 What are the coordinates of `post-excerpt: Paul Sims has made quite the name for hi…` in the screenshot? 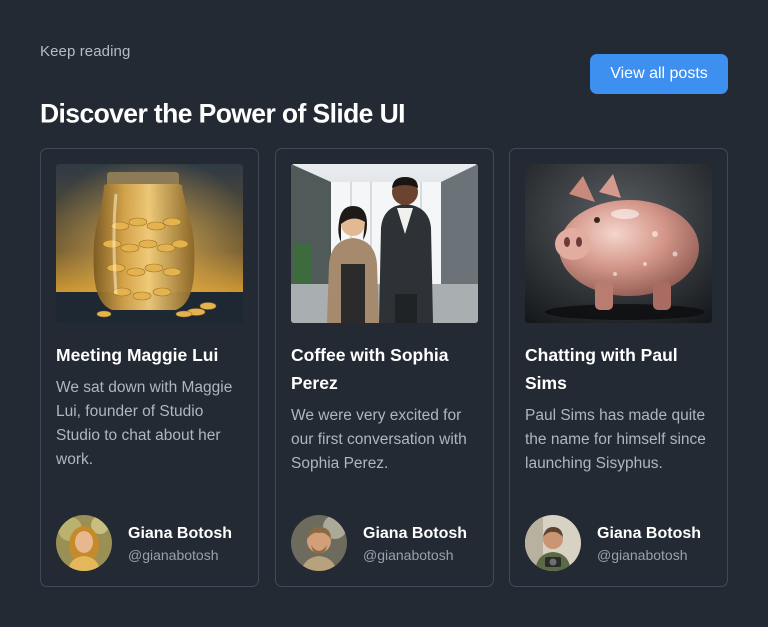 It's located at (615, 439).